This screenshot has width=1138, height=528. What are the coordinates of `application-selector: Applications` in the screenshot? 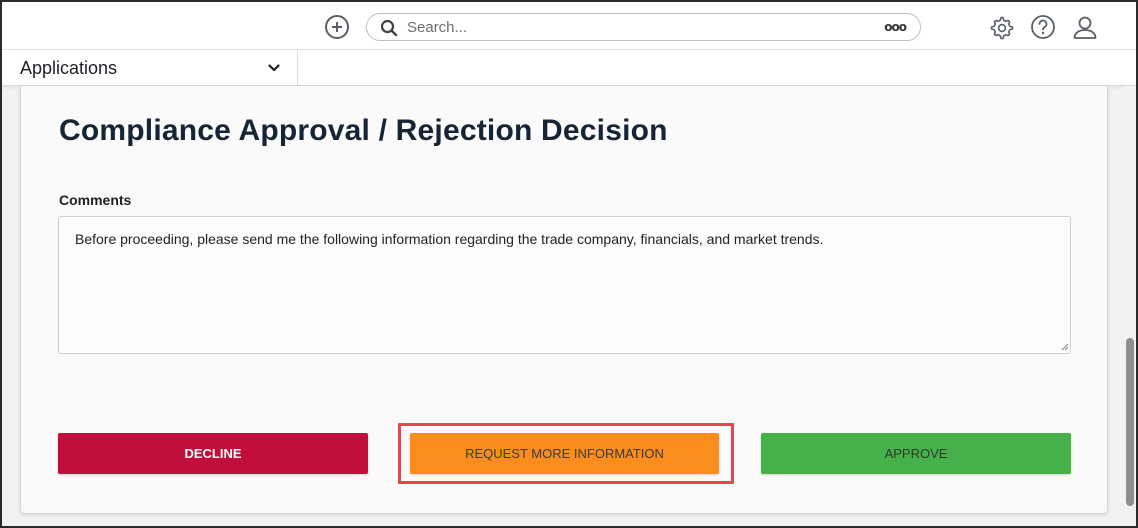 It's located at (150, 68).